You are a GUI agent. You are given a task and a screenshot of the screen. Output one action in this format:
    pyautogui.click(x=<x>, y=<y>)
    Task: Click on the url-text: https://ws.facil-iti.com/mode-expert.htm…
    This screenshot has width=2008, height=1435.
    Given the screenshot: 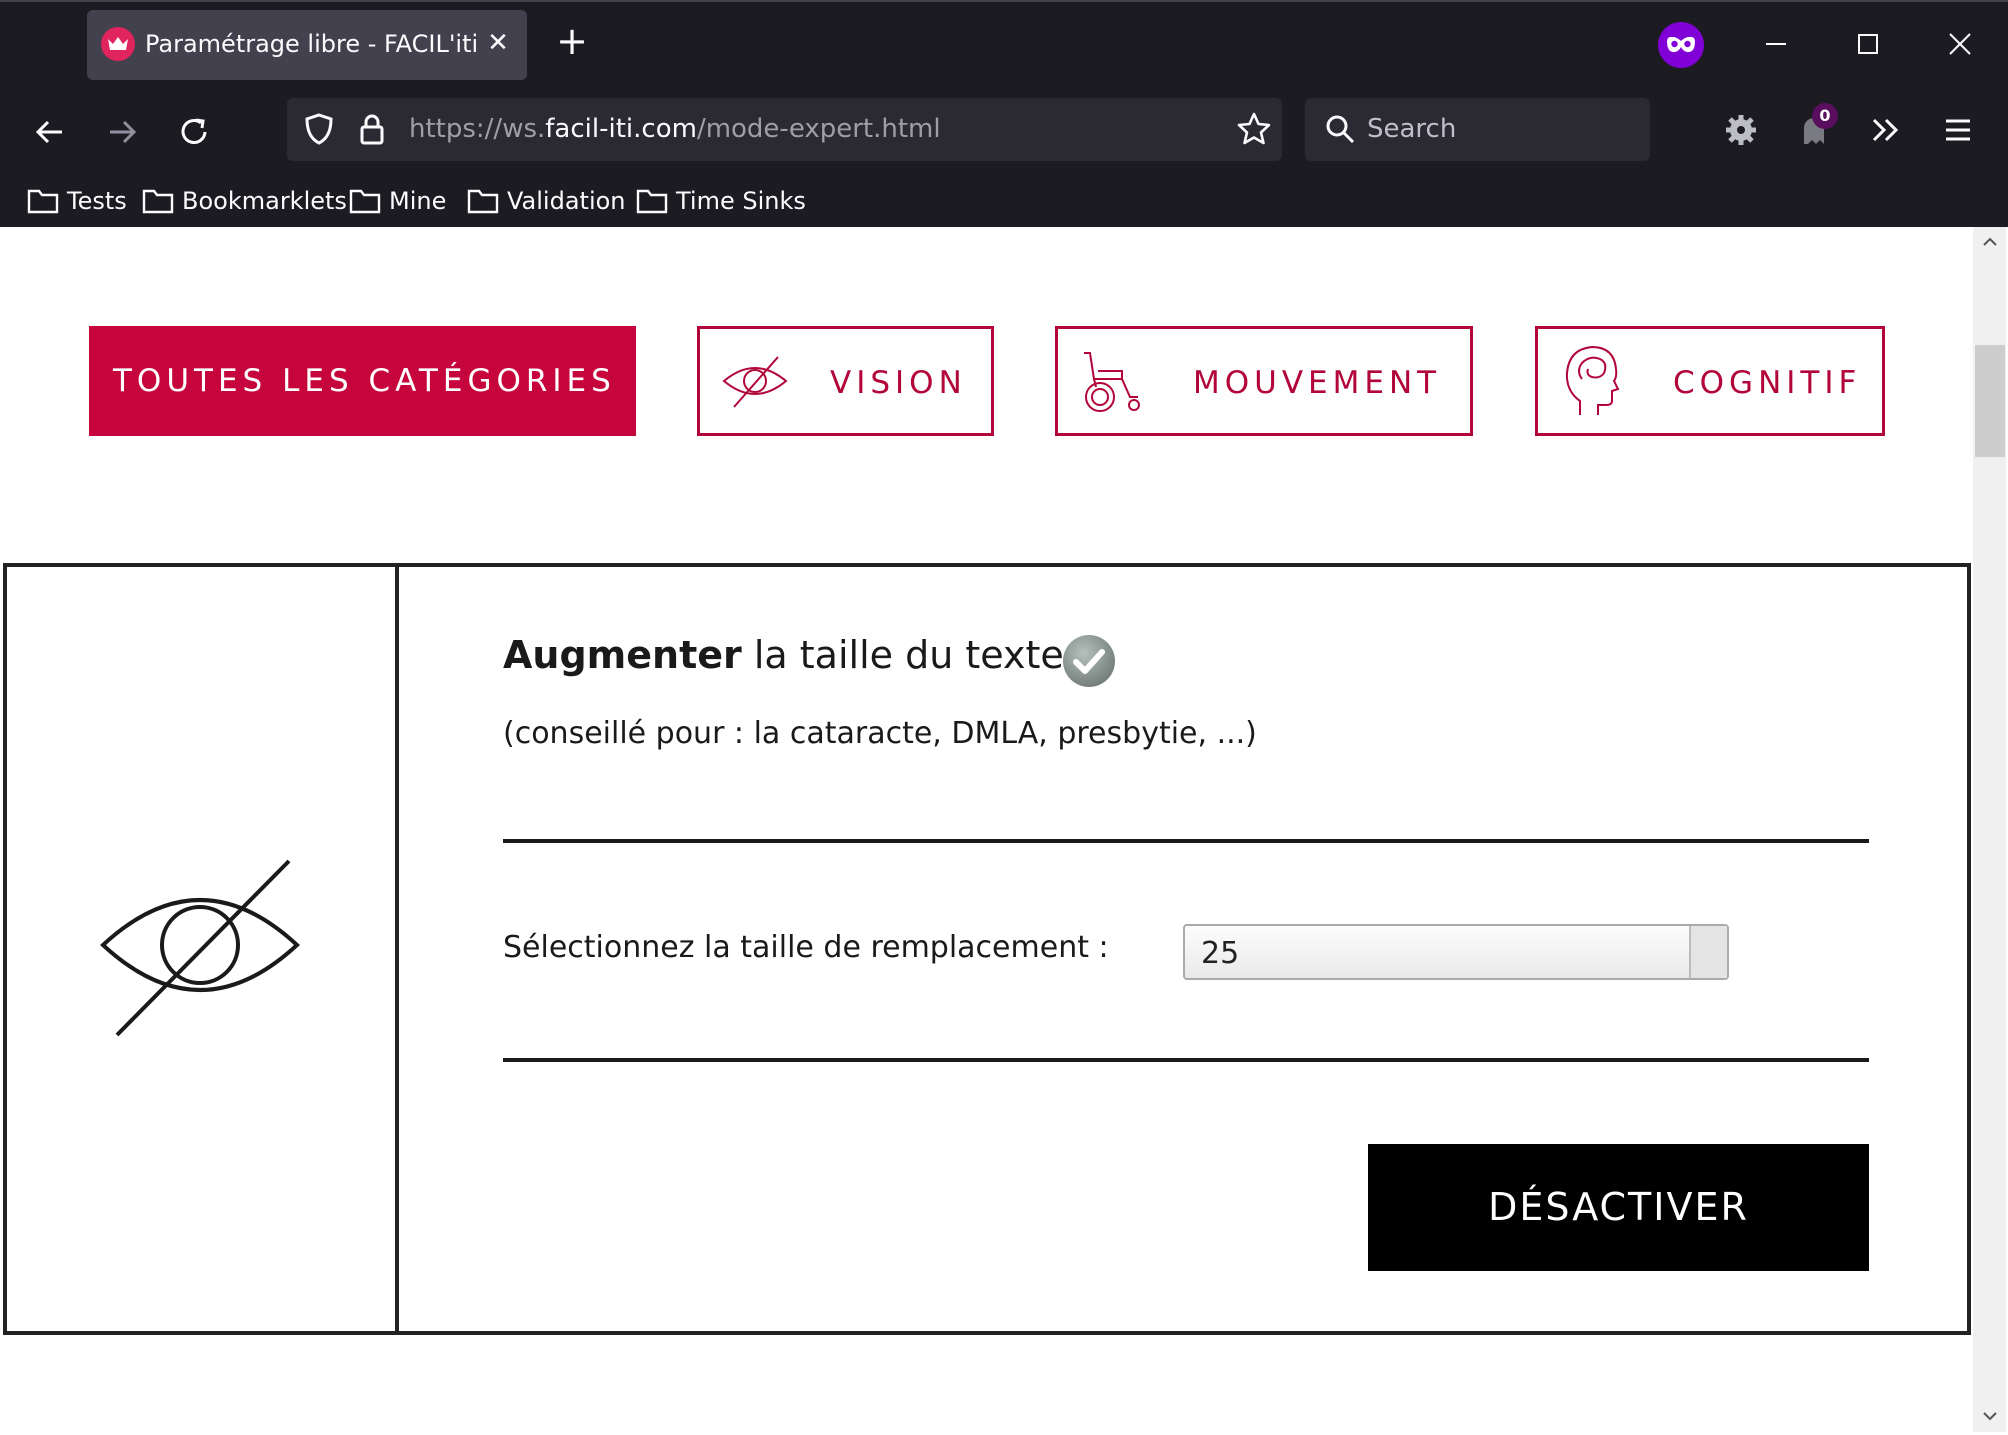 What is the action you would take?
    pyautogui.click(x=675, y=129)
    